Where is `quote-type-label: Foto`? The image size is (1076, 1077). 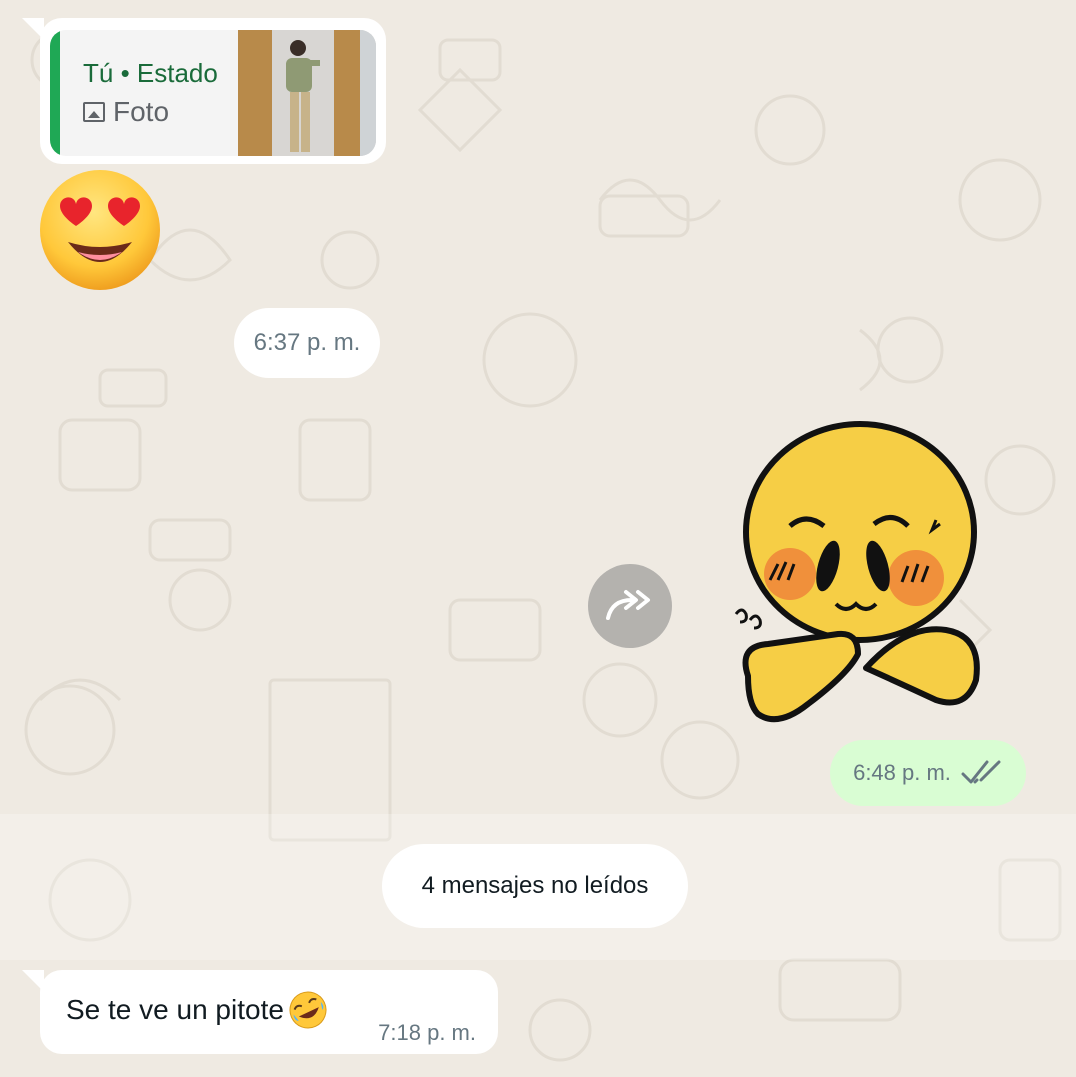
quote-type-label: Foto is located at coordinates (141, 111).